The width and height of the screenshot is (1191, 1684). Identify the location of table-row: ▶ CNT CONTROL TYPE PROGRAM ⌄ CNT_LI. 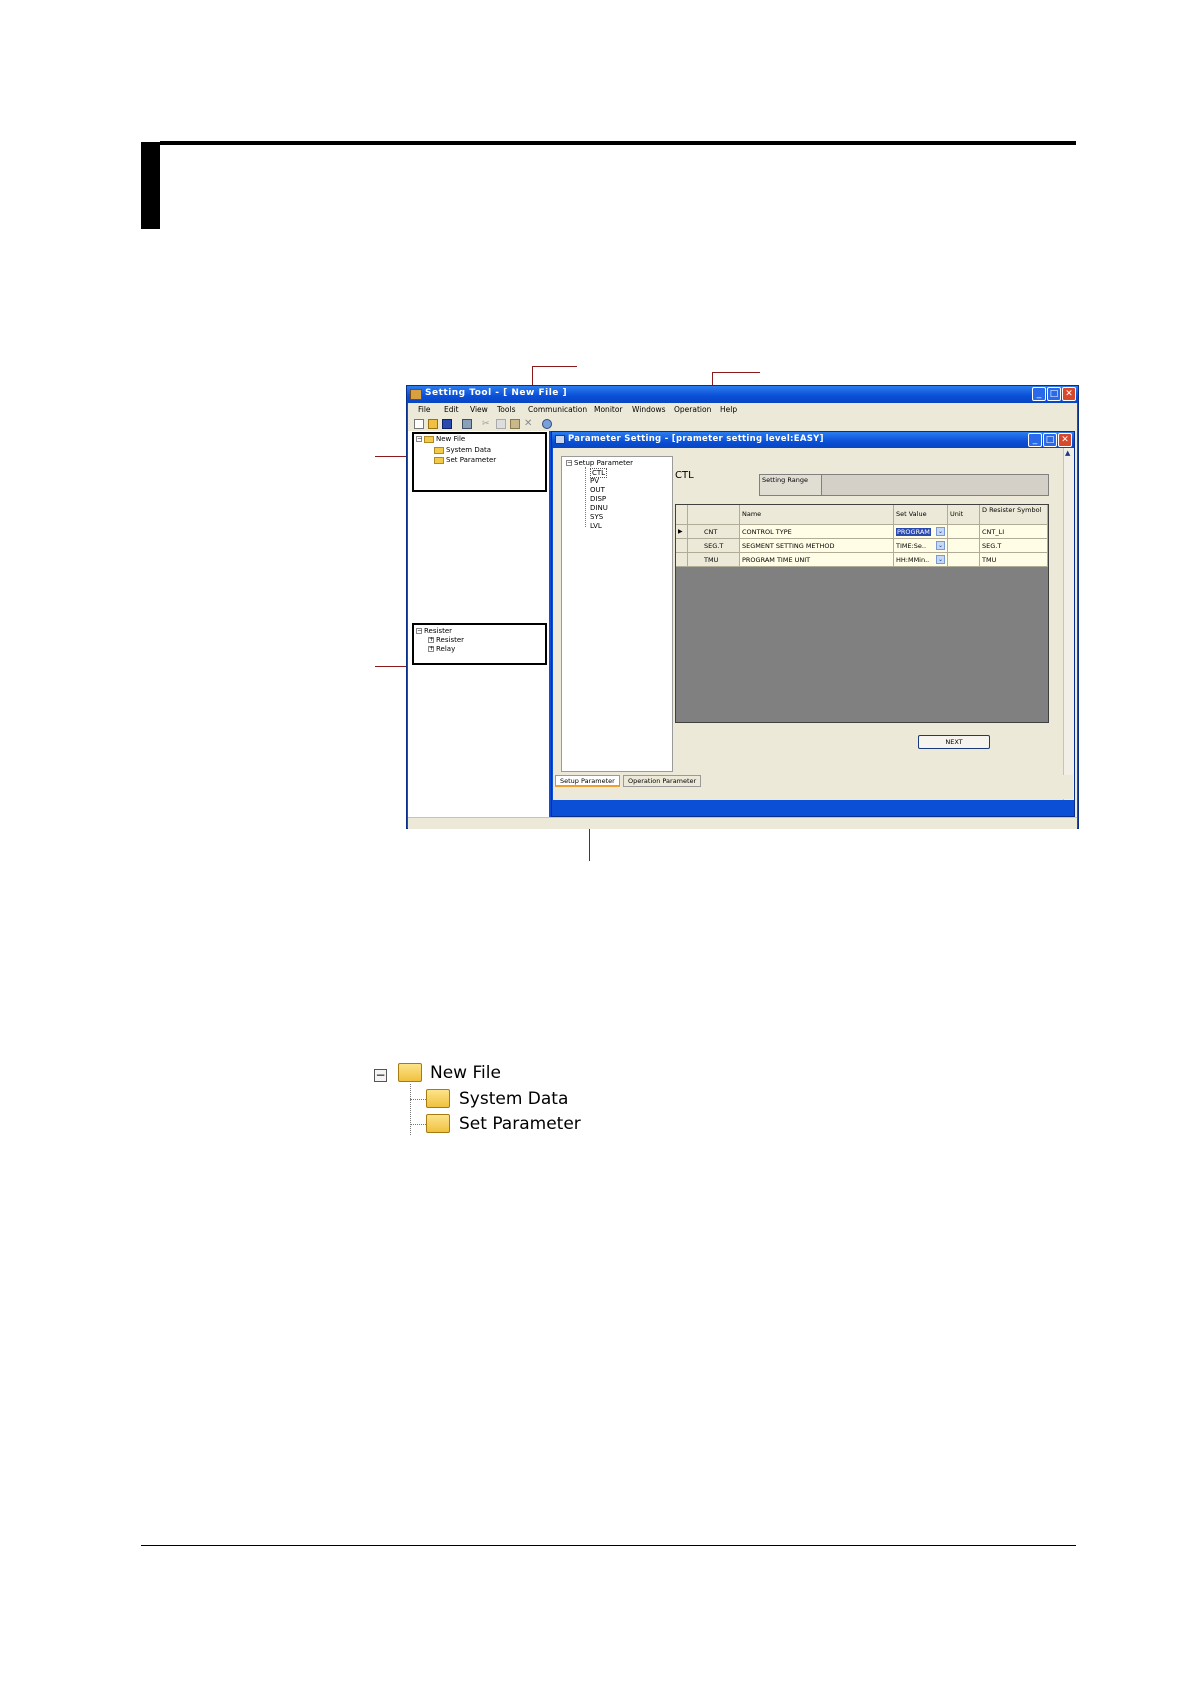
(862, 532).